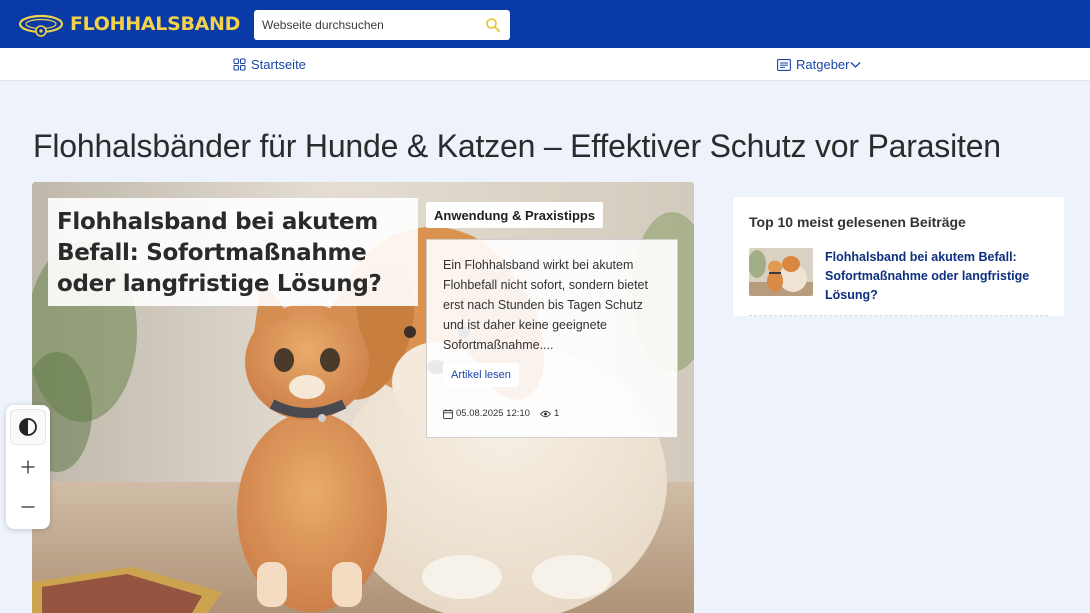  Describe the element at coordinates (448, 413) in the screenshot. I see `calendar-icon` at that location.